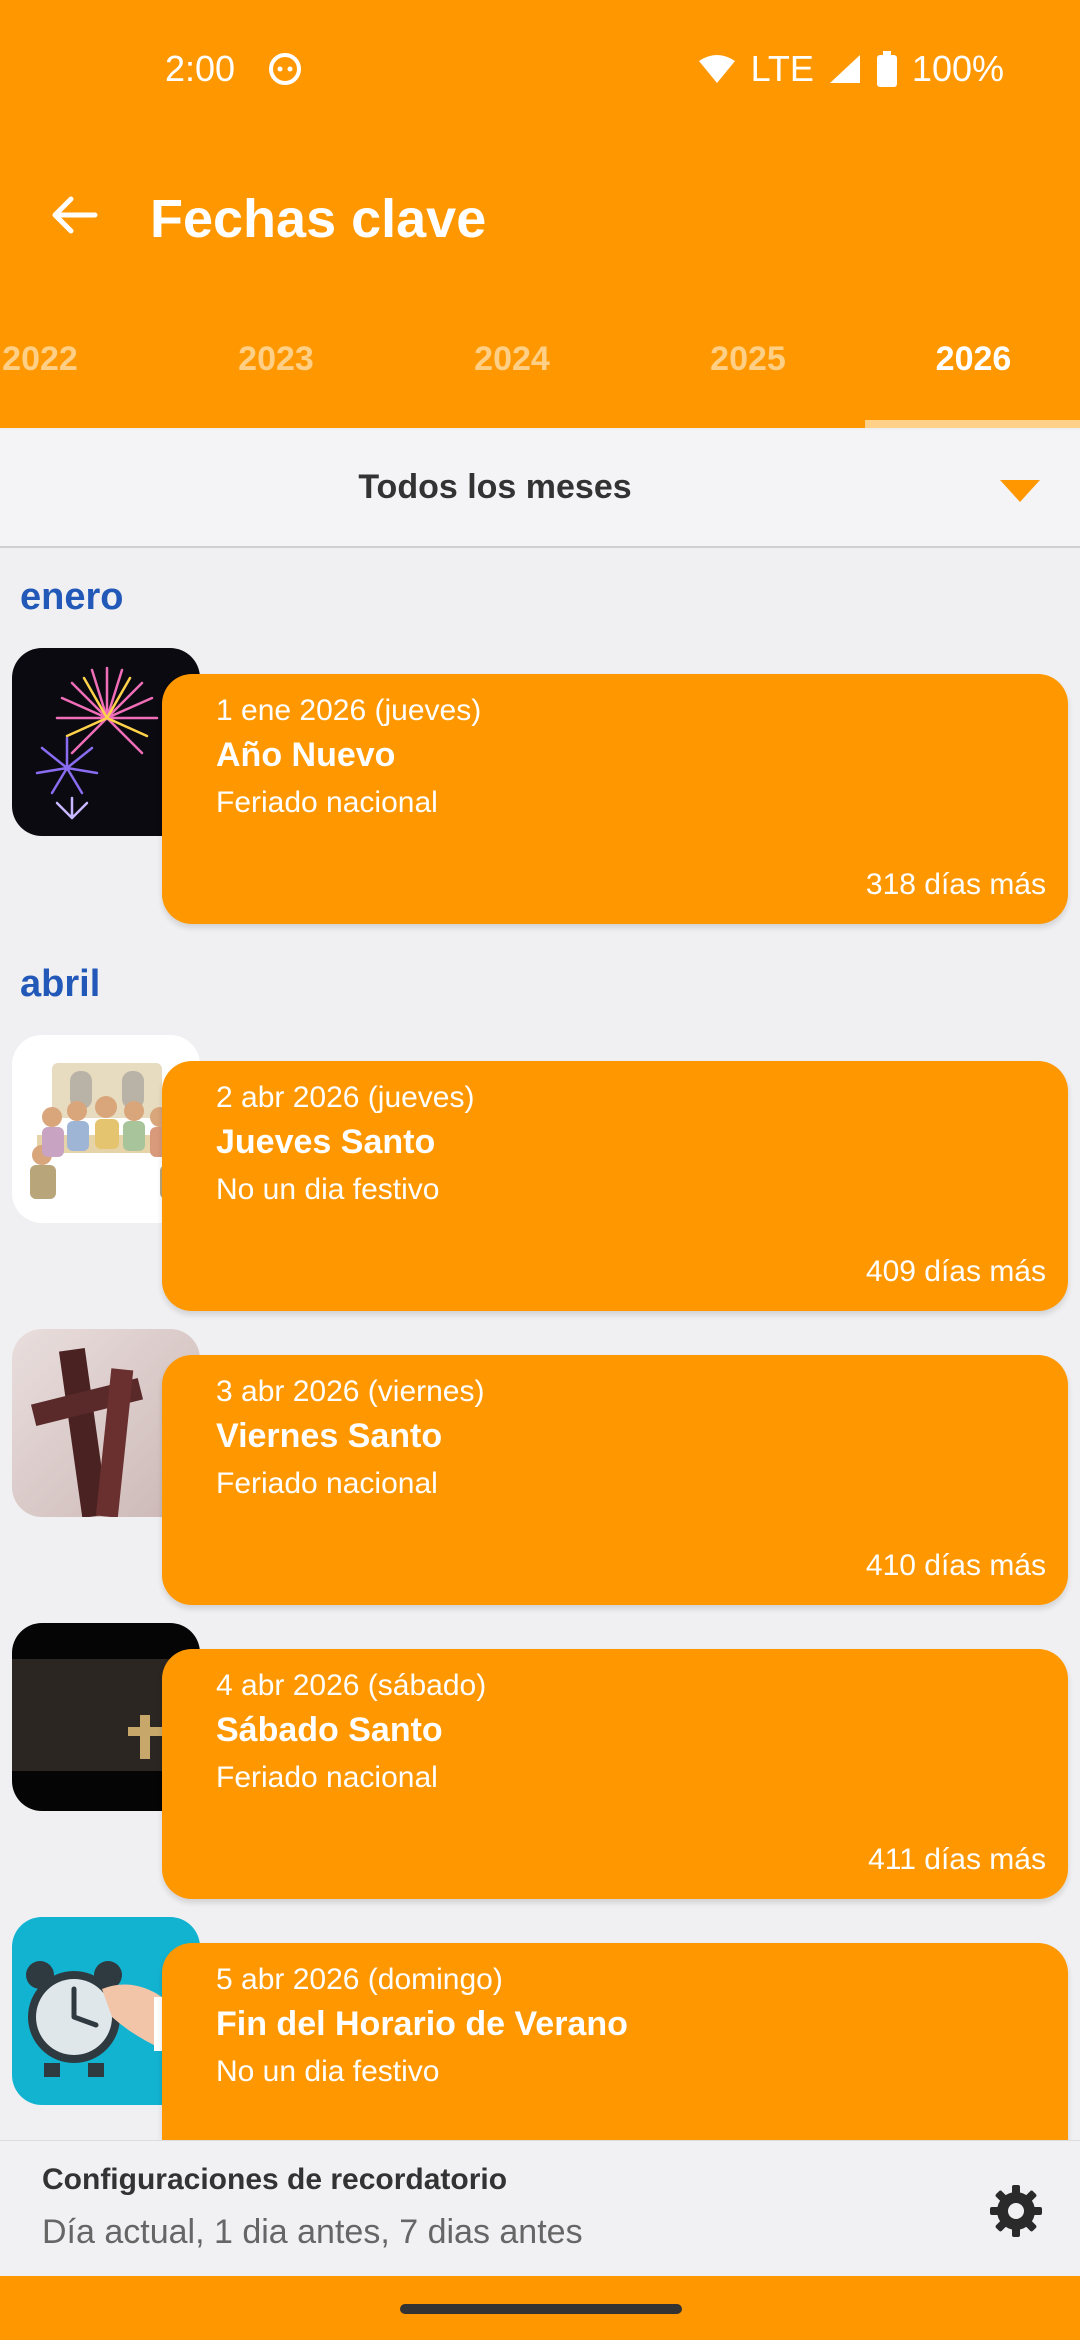  I want to click on year-tabs: 2022 2023 2024 2025 2026, so click(540, 364).